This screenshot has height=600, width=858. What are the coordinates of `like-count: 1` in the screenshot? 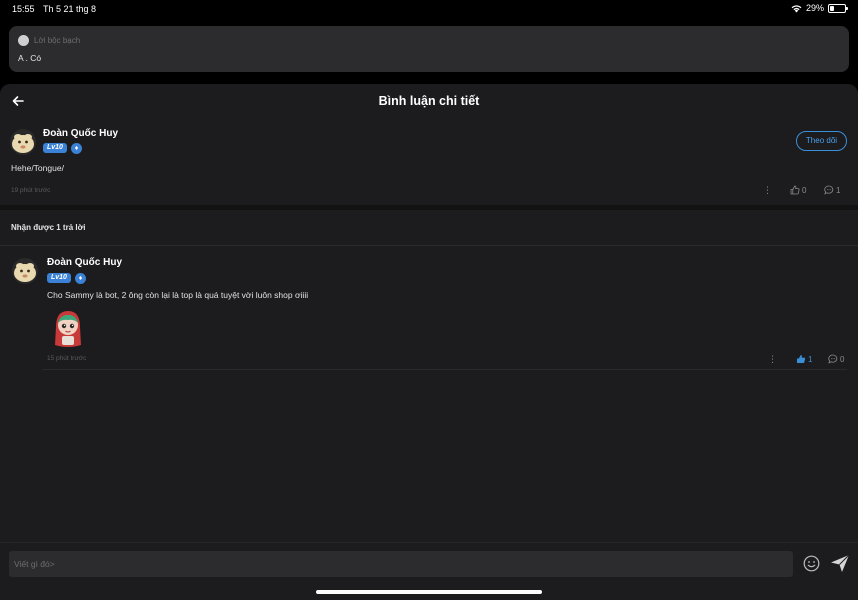 It's located at (810, 359).